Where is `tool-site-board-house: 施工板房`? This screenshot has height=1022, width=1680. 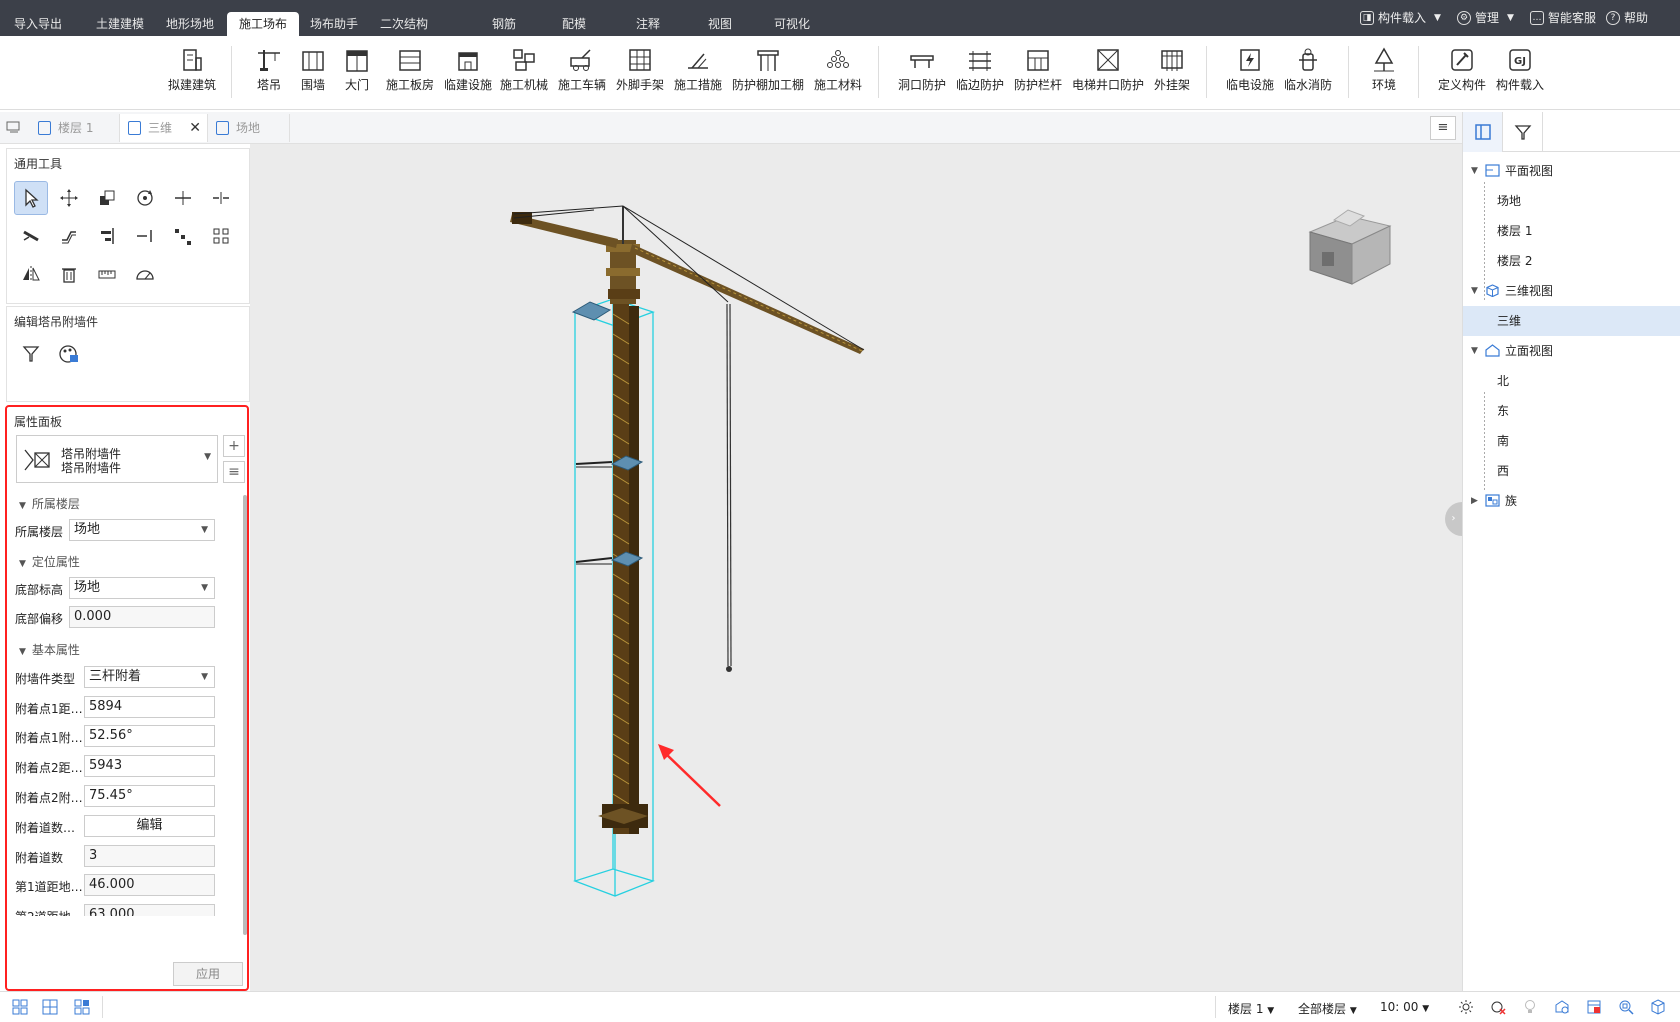
tool-site-board-house: 施工板房 is located at coordinates (410, 73).